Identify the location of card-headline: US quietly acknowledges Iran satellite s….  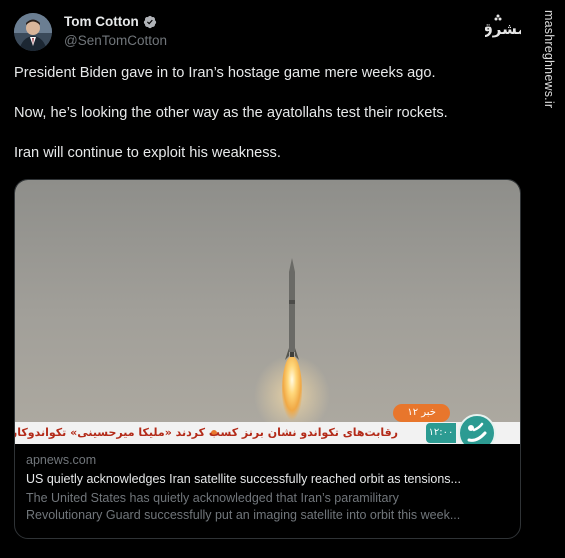
(267, 479).